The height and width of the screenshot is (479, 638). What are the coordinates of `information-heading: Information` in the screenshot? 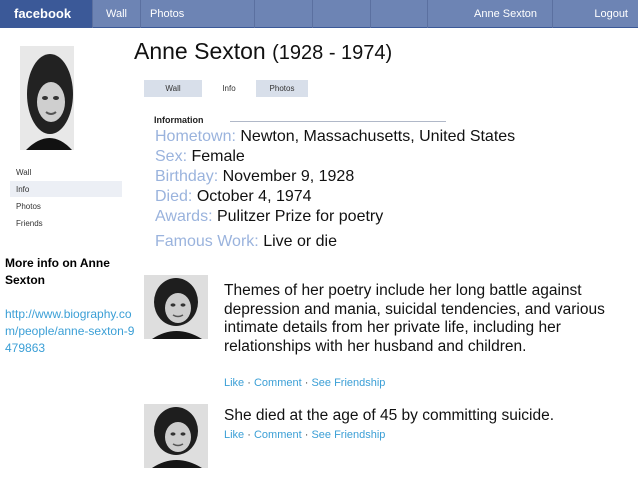 It's located at (179, 120).